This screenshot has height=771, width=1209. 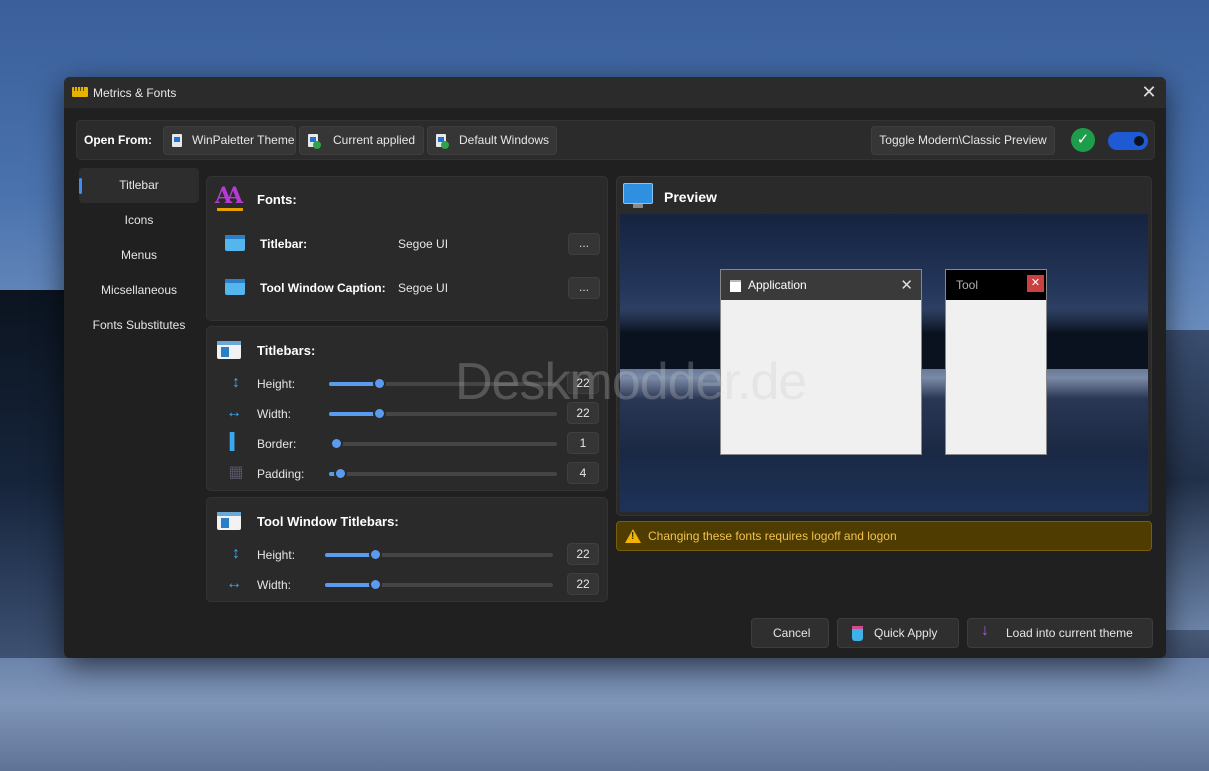 I want to click on cancel-button: Cancel, so click(x=790, y=633).